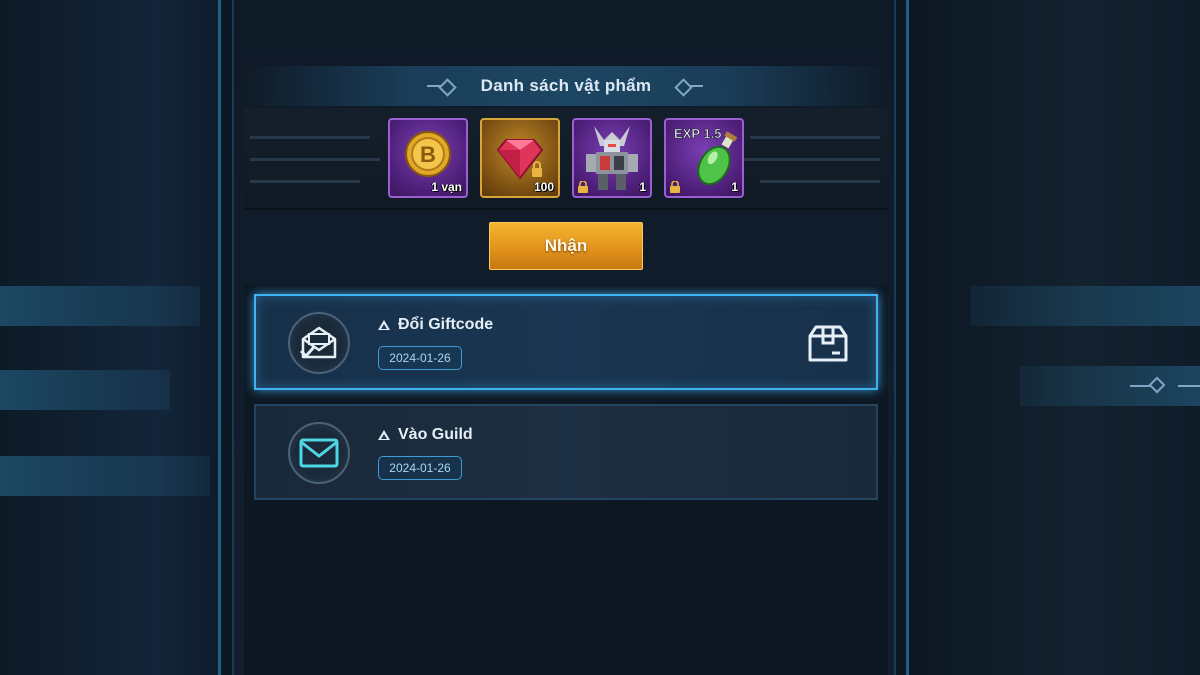 This screenshot has width=1200, height=675. I want to click on mail-title: Đổi Giftcode, so click(446, 324).